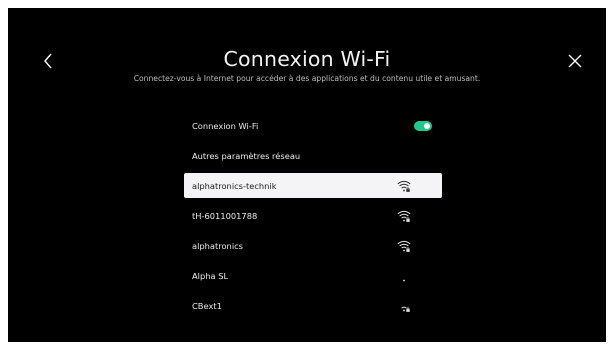  Describe the element at coordinates (423, 126) in the screenshot. I see `wifi-toggle-switch` at that location.